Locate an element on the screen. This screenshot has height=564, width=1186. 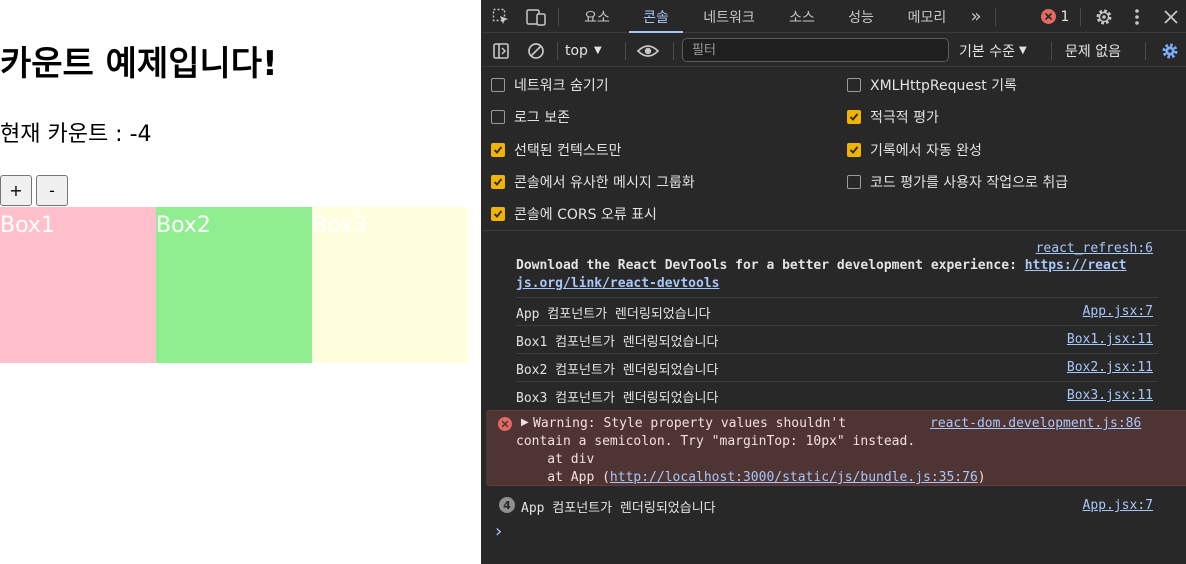
setting-group-similar: 콘솔에서 유사한 메시지 그룹화 is located at coordinates (593, 182).